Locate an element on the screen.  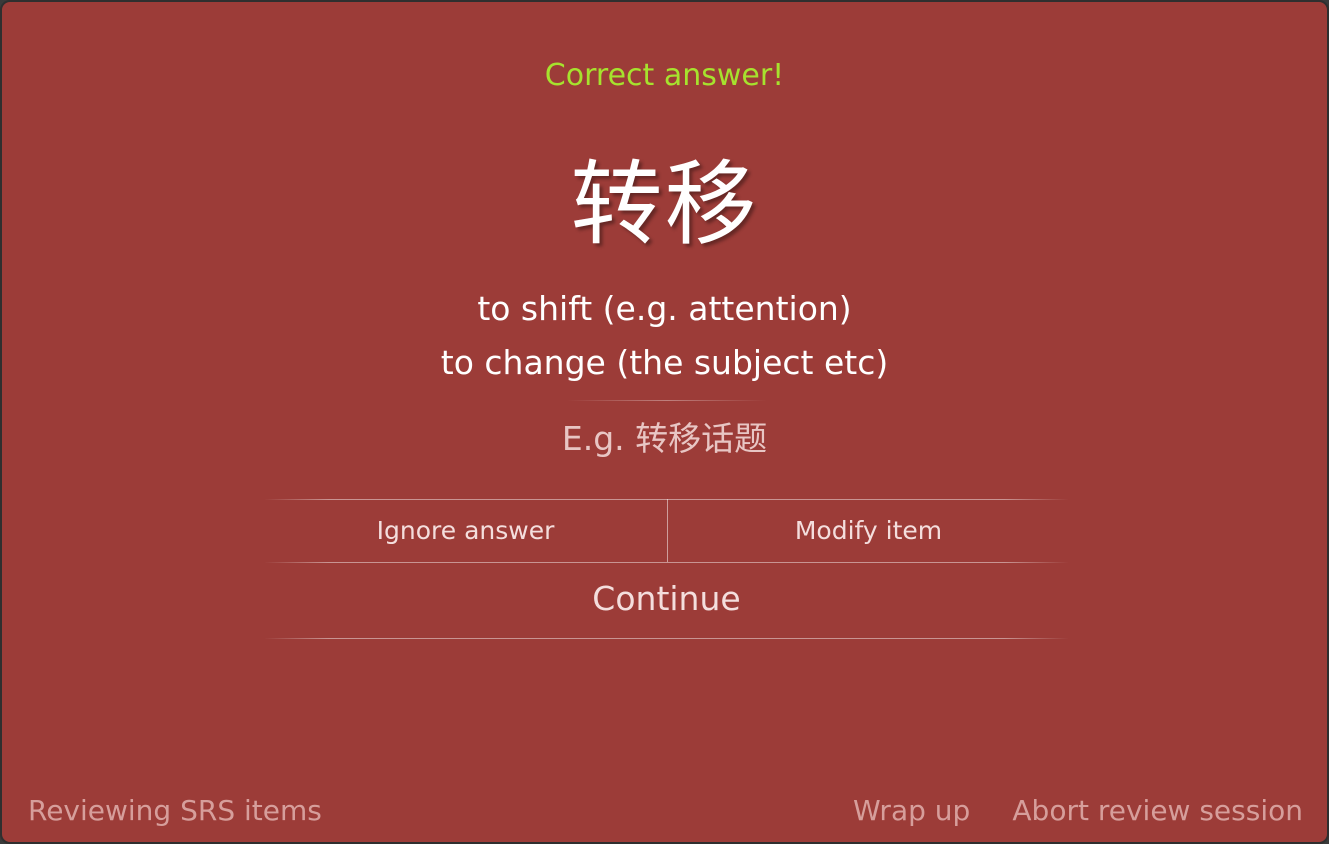
session-mode-label: Reviewing SRS items is located at coordinates (175, 810).